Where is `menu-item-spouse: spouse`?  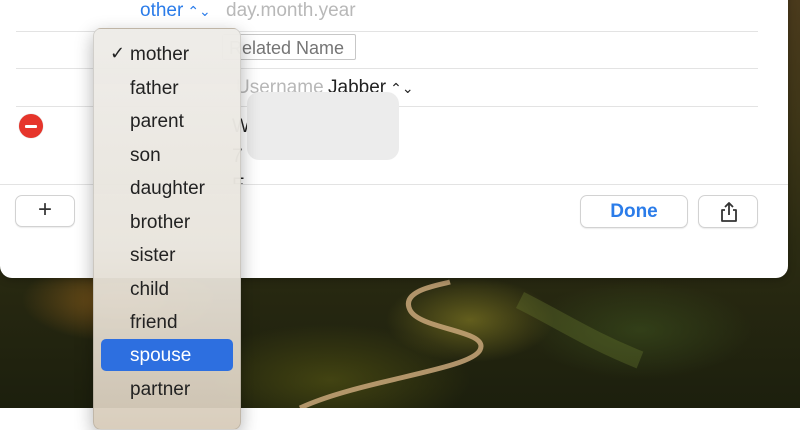
menu-item-spouse: spouse is located at coordinates (167, 355).